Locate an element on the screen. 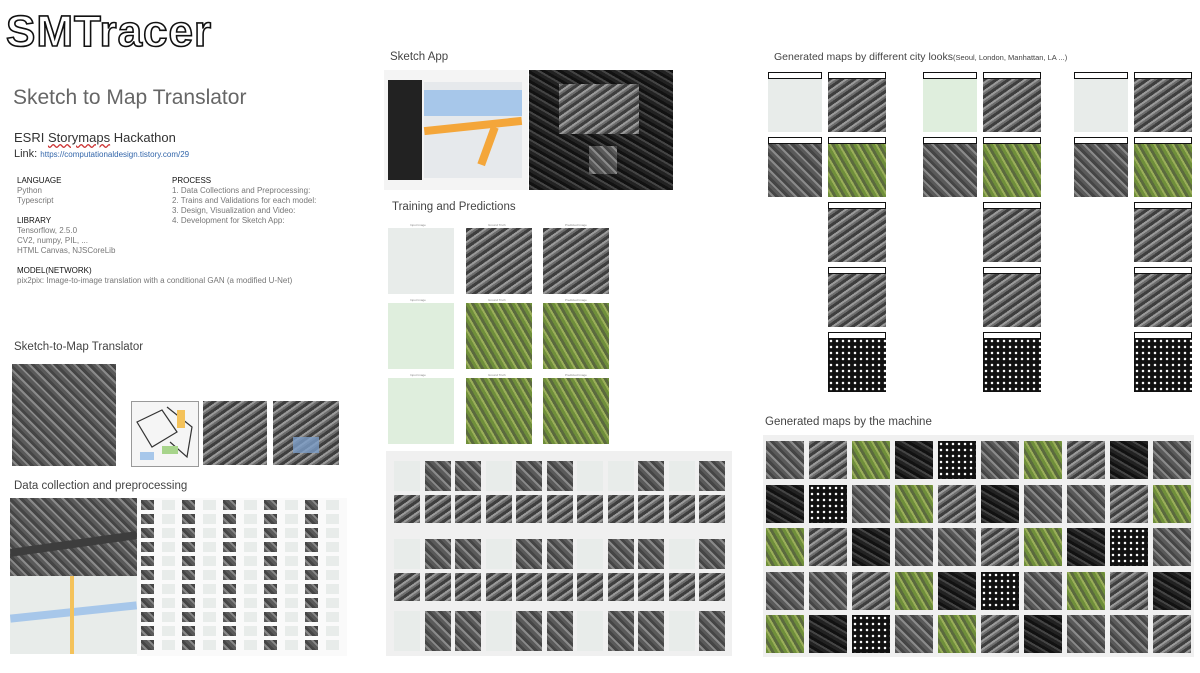  sketch-app-screenshot is located at coordinates (456, 130).